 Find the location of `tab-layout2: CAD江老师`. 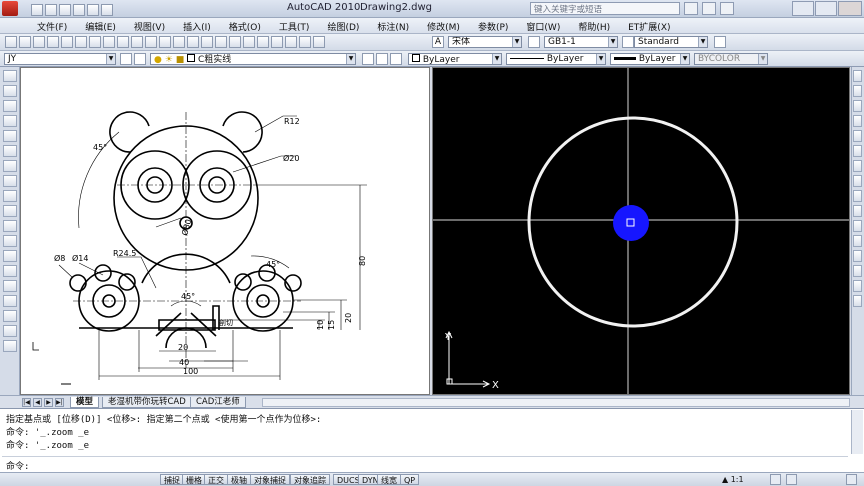

tab-layout2: CAD江老师 is located at coordinates (218, 402).